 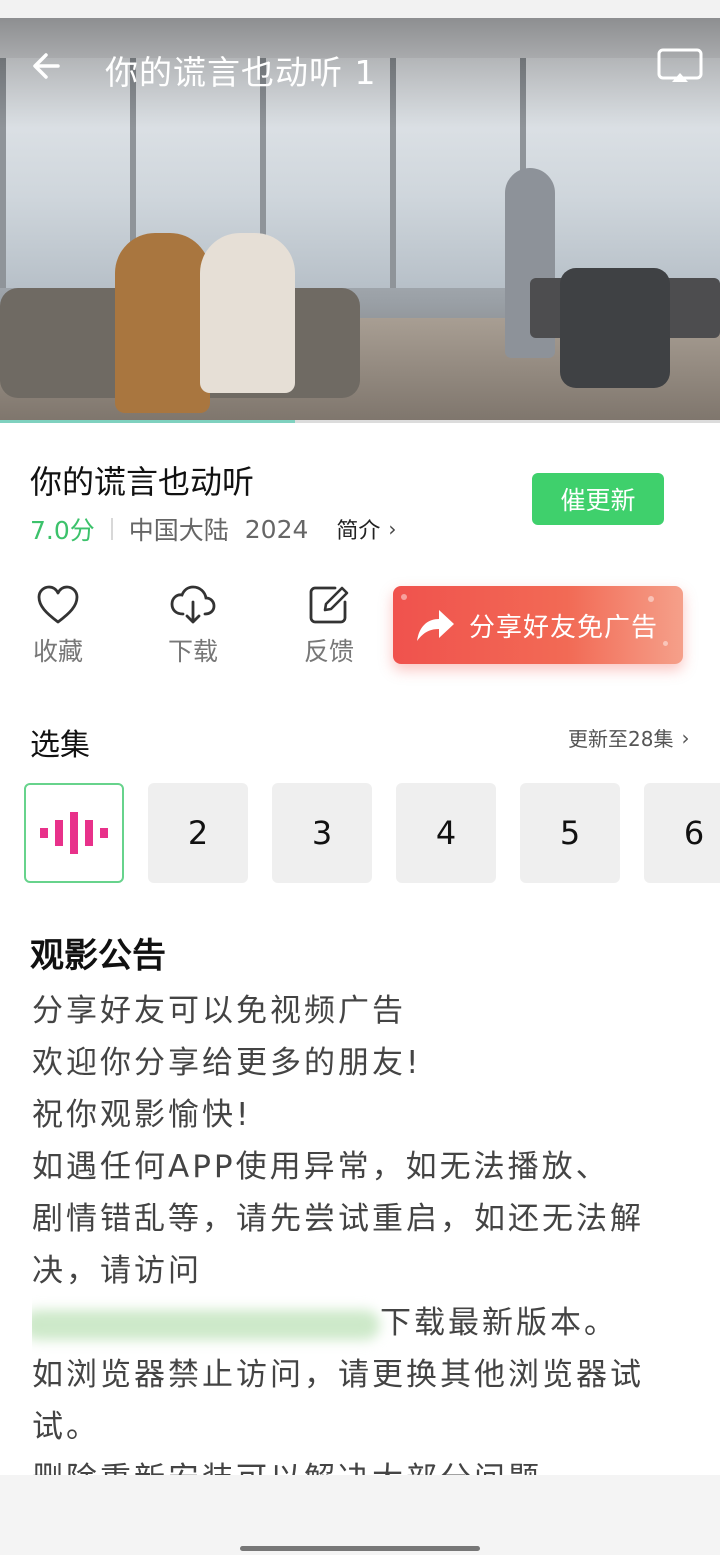 I want to click on download-label: 下载, so click(x=192, y=651).